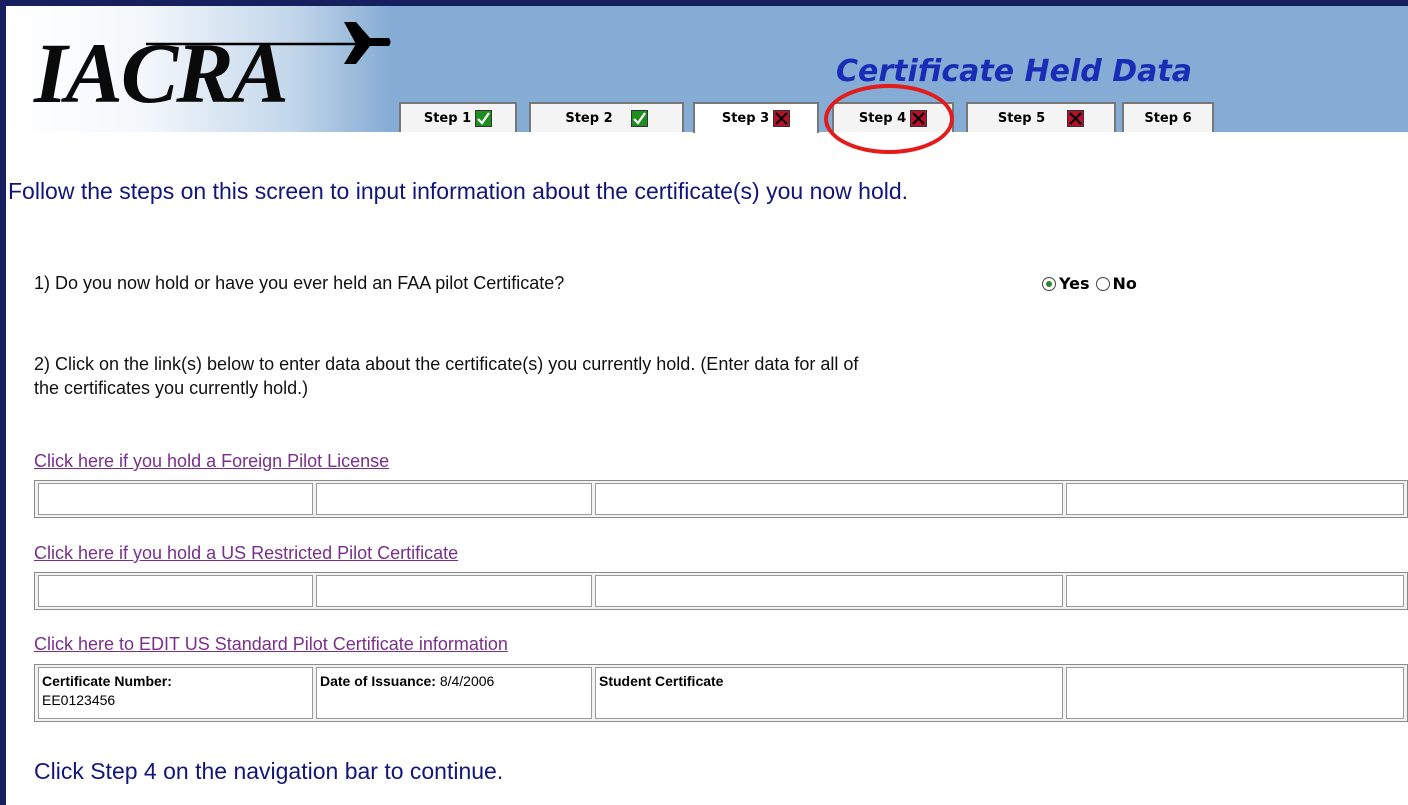  I want to click on question-2-line-2: the certificates you currently hold.), so click(171, 388).